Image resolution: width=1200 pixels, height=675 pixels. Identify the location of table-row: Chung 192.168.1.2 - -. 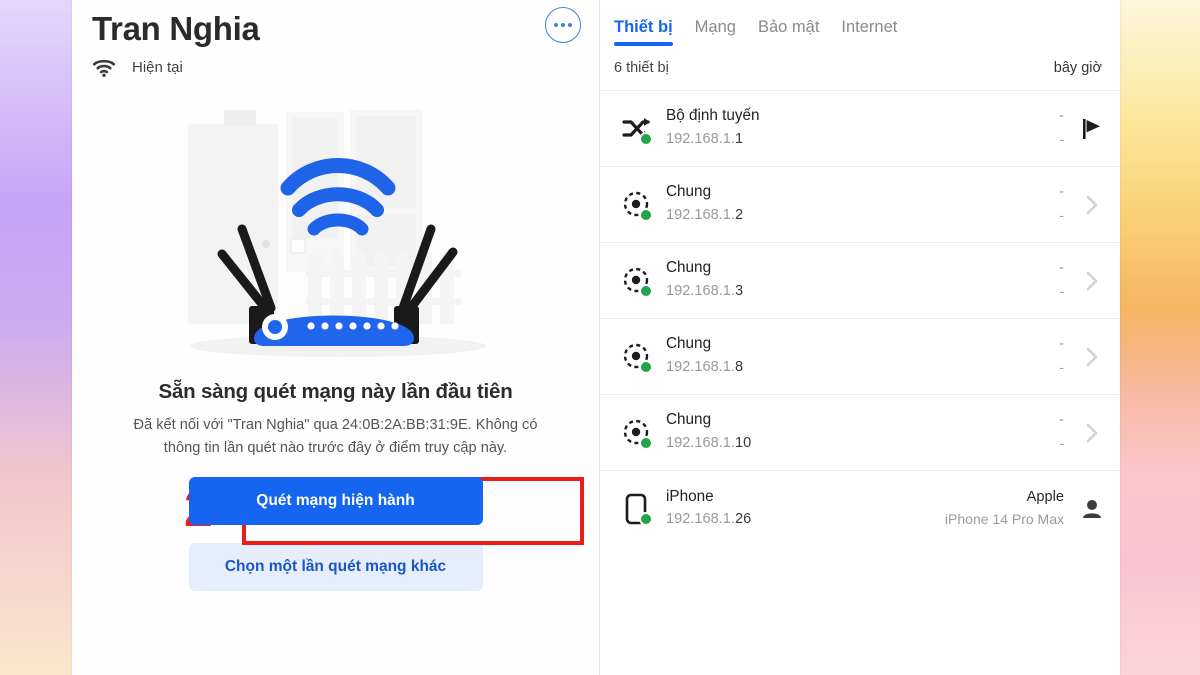
(860, 205).